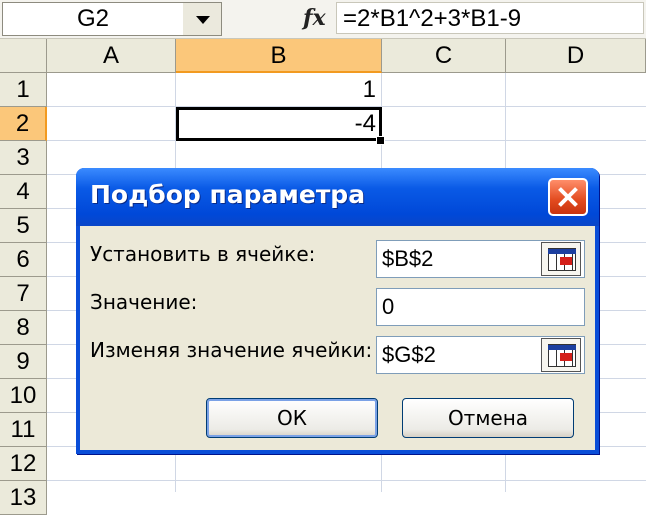 This screenshot has width=646, height=515. Describe the element at coordinates (23, 260) in the screenshot. I see `row-header-6: 6` at that location.